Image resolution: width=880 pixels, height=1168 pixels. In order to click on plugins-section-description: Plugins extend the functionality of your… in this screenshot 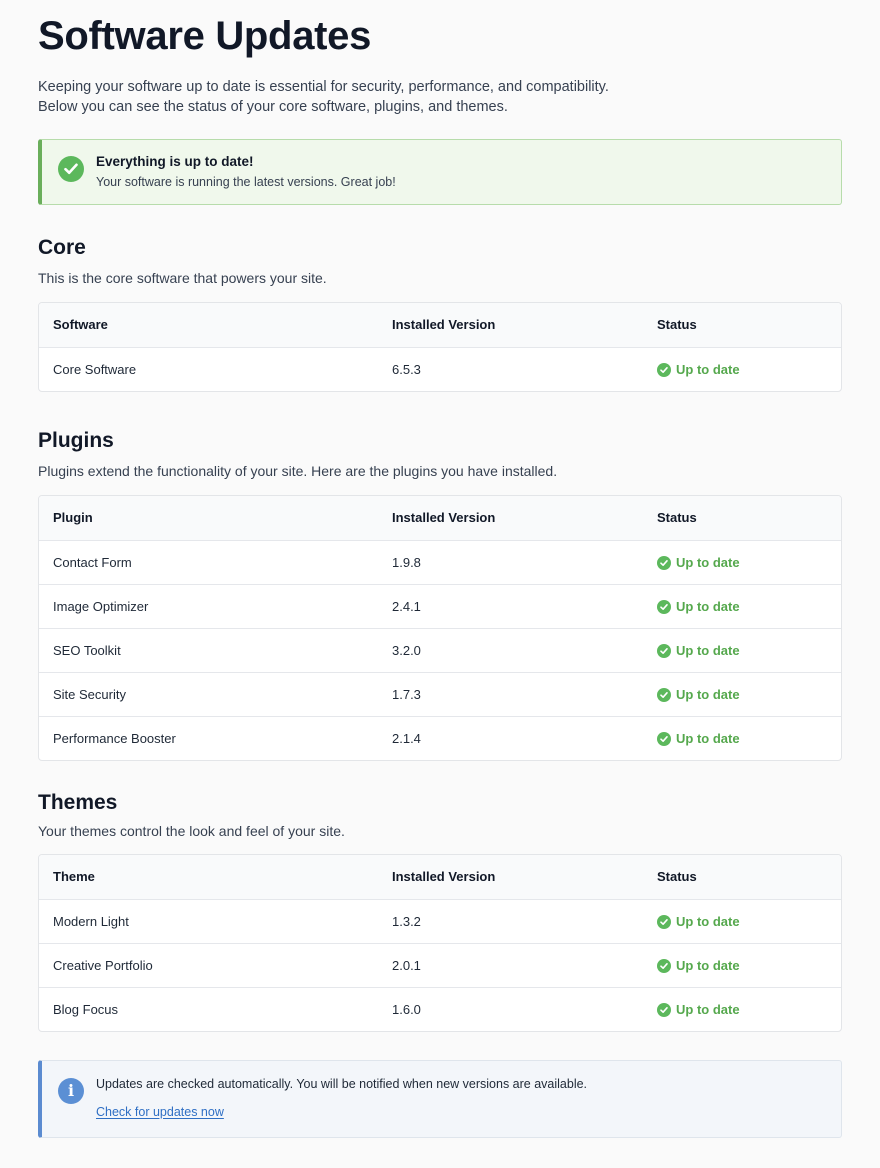, I will do `click(298, 471)`.